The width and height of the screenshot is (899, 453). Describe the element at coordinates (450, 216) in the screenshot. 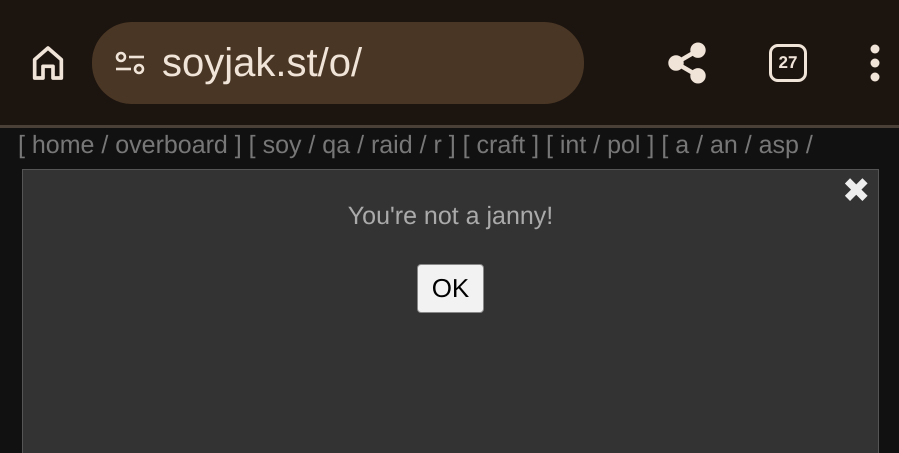

I see `alert-message: You're not a janny!` at that location.